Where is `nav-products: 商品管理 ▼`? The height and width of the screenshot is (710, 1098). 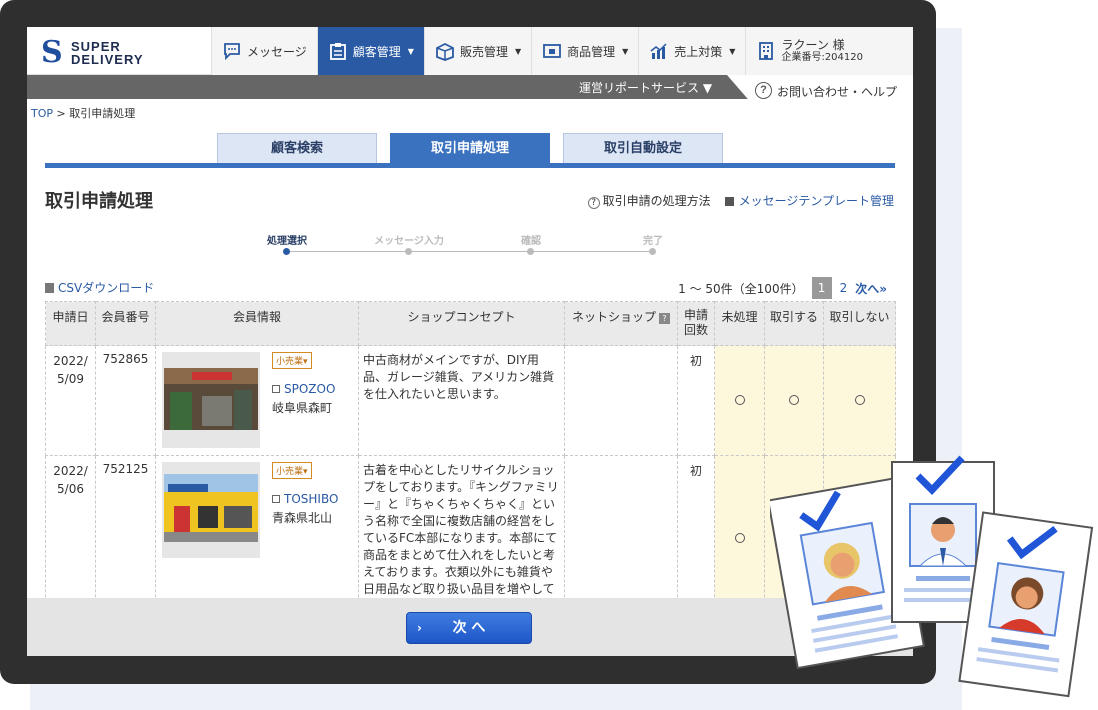 nav-products: 商品管理 ▼ is located at coordinates (585, 51).